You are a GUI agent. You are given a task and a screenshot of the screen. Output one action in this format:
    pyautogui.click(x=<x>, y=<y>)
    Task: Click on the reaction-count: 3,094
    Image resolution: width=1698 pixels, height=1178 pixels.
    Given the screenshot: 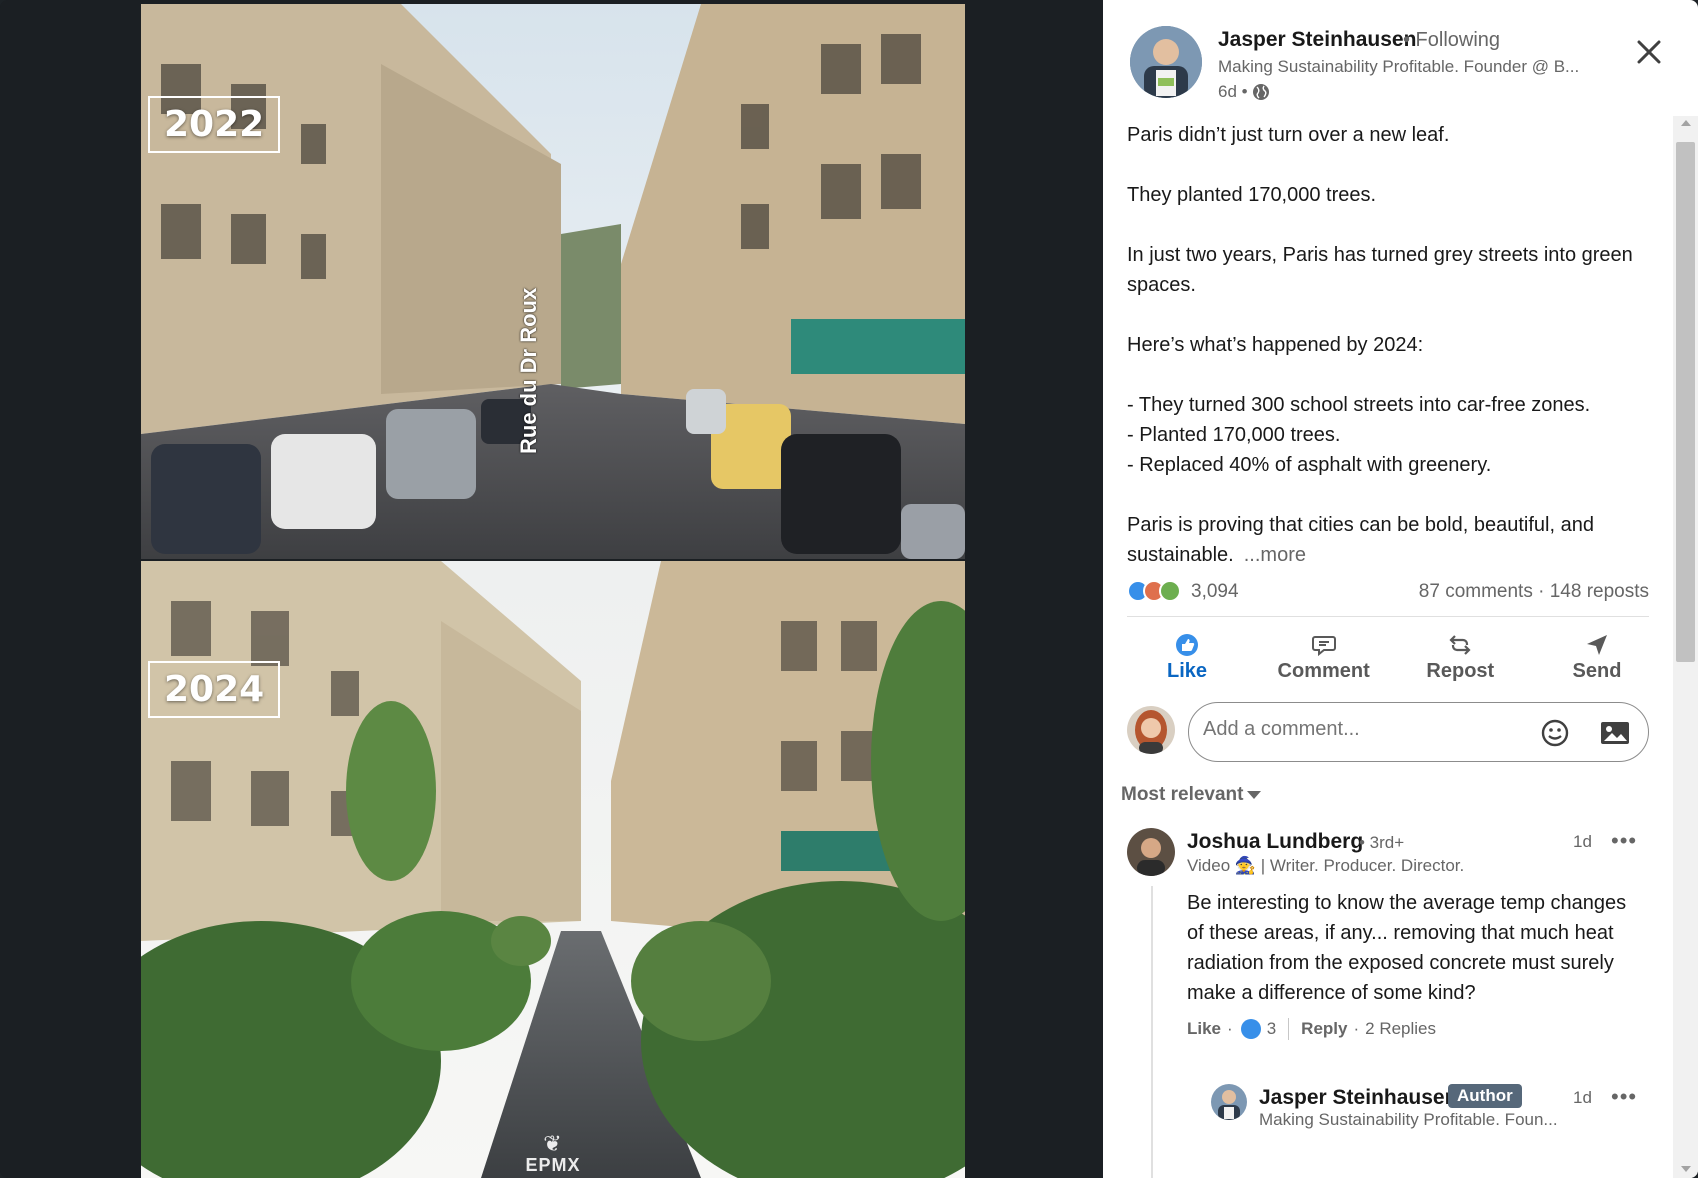 What is the action you would take?
    pyautogui.click(x=1215, y=592)
    